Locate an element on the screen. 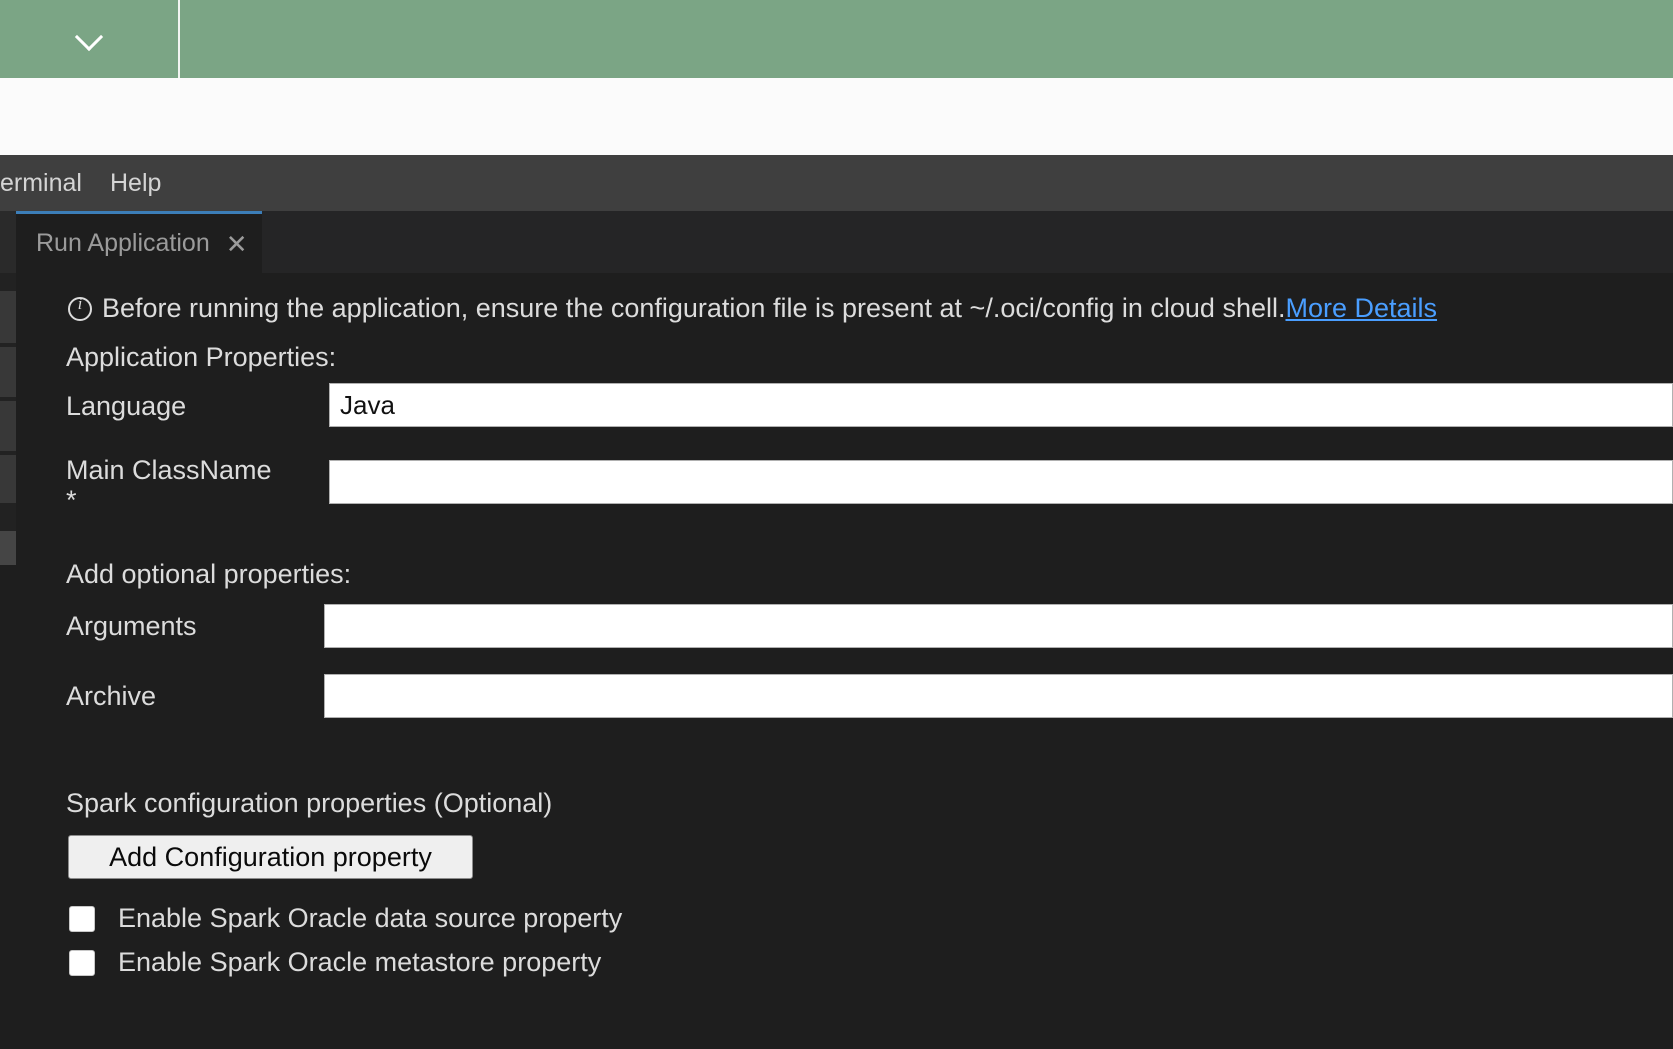 The height and width of the screenshot is (1049, 1673). checkbox-label: Enable Spark Oracle data source property is located at coordinates (370, 918).